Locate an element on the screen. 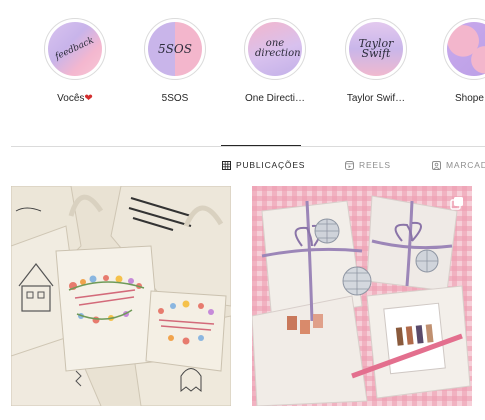 Image resolution: width=485 pixels, height=420 pixels. highlight-cover-text: feedback is located at coordinates (75, 49).